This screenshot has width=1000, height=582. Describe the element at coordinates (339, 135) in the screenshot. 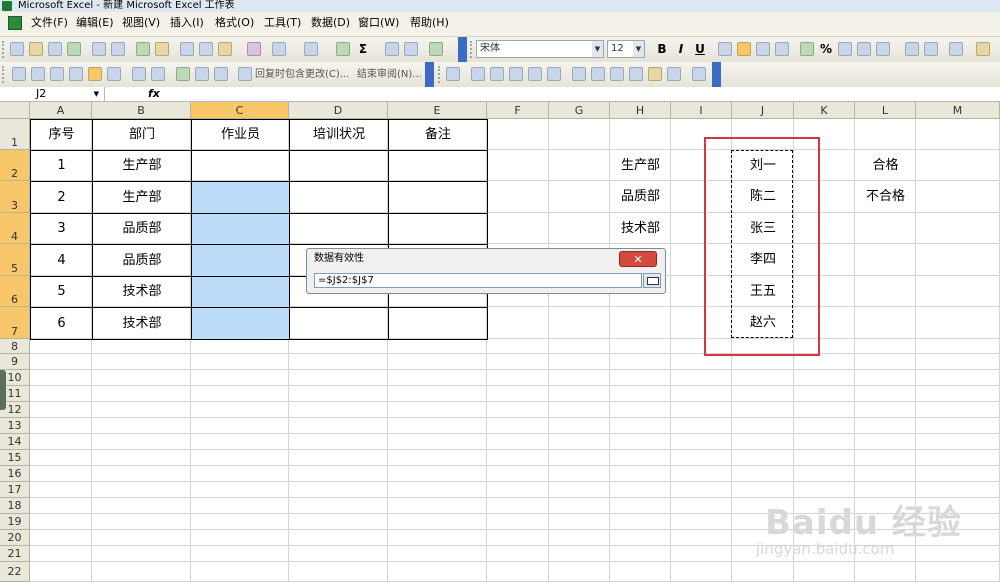

I see `table-header-cell: 培训状况` at that location.